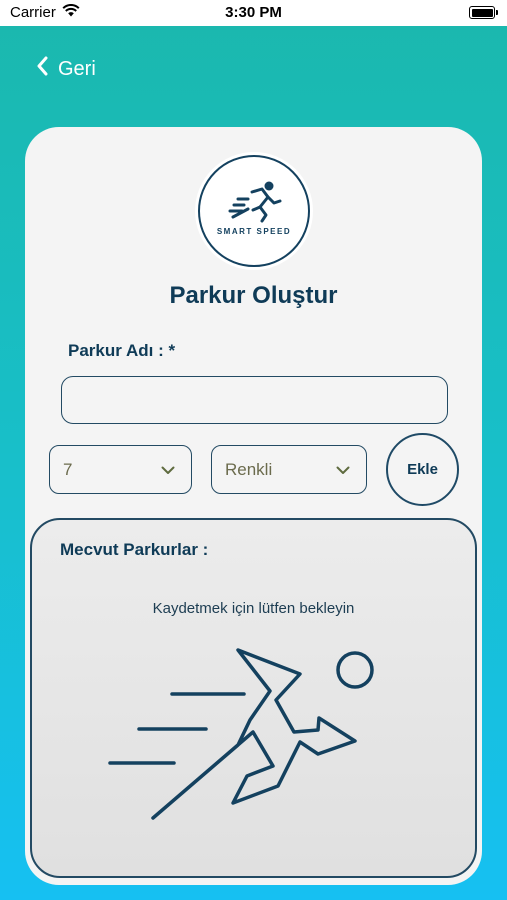 The height and width of the screenshot is (900, 507). What do you see at coordinates (253, 608) in the screenshot?
I see `loading-message: Kaydetmek için lütfen bekleyin` at bounding box center [253, 608].